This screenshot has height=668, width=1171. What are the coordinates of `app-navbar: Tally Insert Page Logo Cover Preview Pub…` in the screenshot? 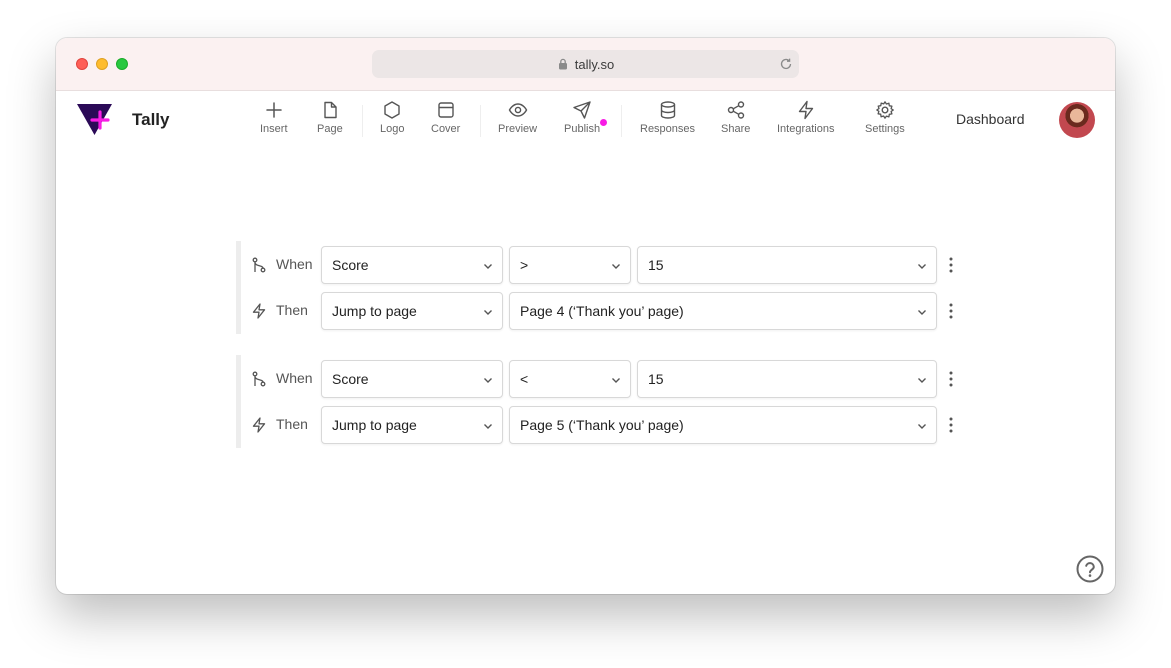 It's located at (585, 121).